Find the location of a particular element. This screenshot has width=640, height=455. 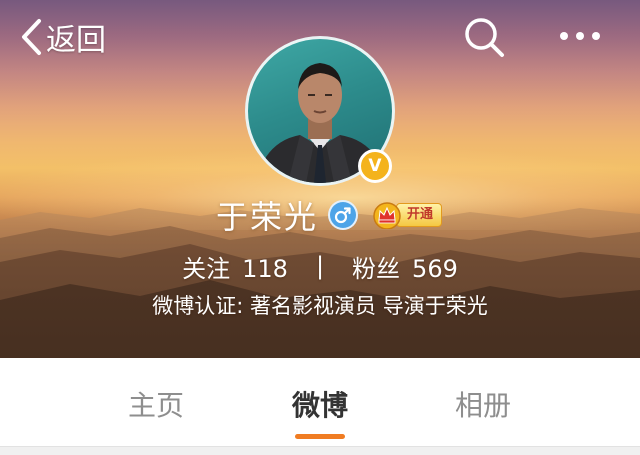

more-button is located at coordinates (580, 38).